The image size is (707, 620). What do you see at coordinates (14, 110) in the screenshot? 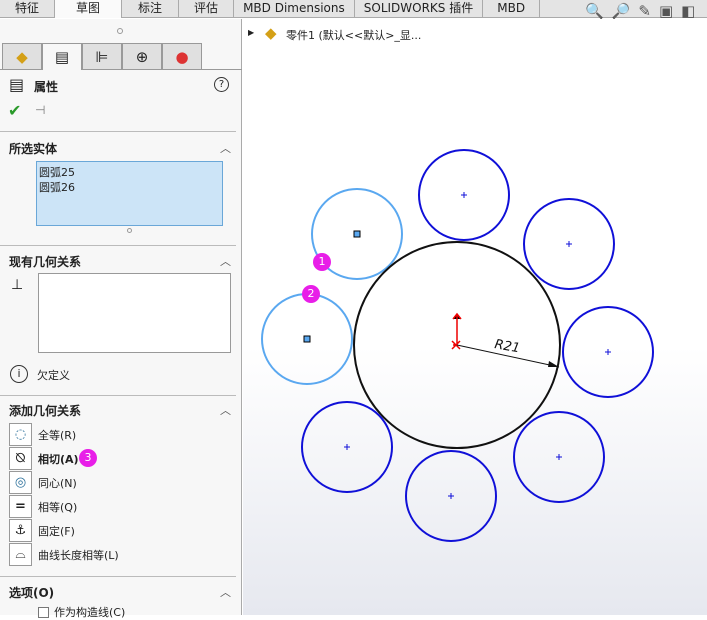
I see `ok-check-icon: ✔` at bounding box center [14, 110].